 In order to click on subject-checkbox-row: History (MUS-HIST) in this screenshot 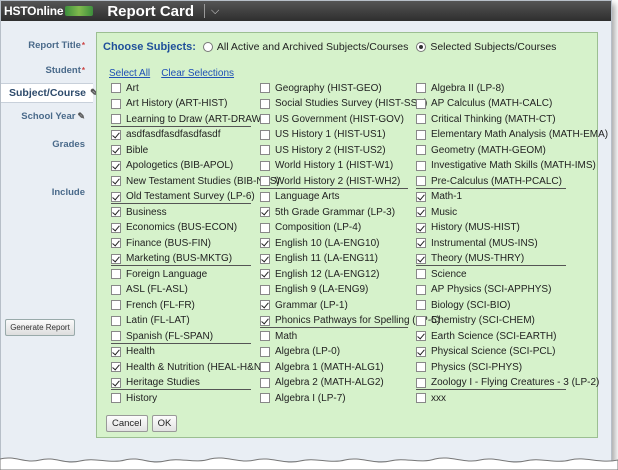, I will do `click(468, 228)`.